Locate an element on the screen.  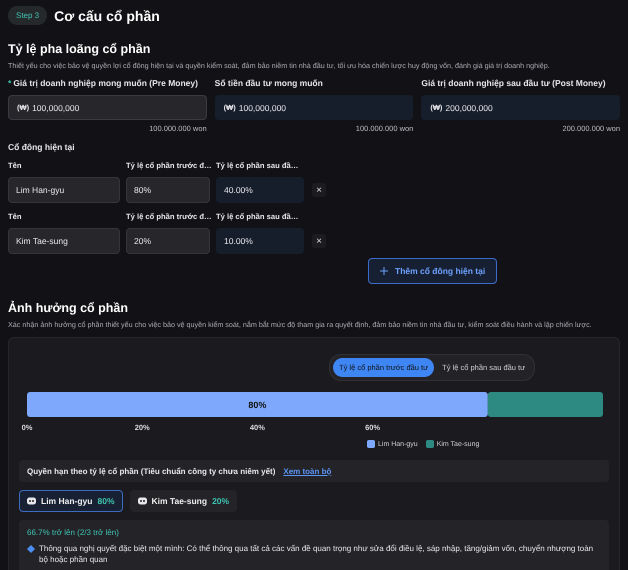
threshold-label: 66.7% trở lên (2/3 trở lên) is located at coordinates (73, 532).